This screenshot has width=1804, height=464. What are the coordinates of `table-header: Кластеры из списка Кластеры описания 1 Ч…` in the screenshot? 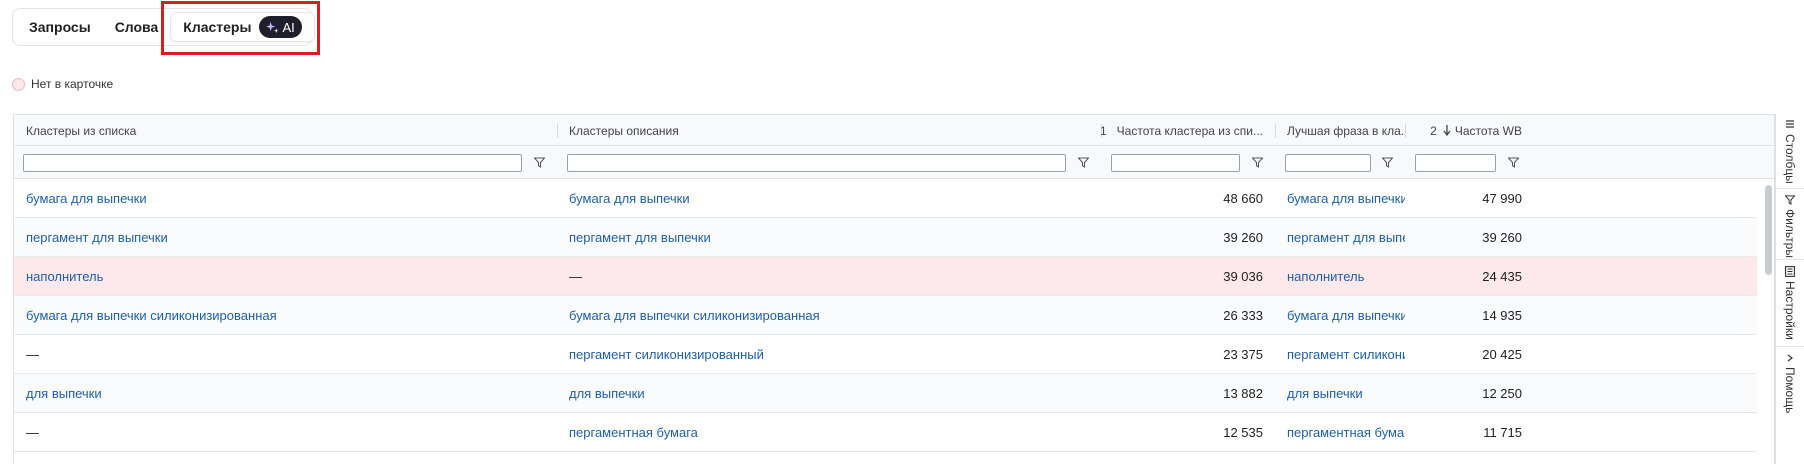 It's located at (894, 130).